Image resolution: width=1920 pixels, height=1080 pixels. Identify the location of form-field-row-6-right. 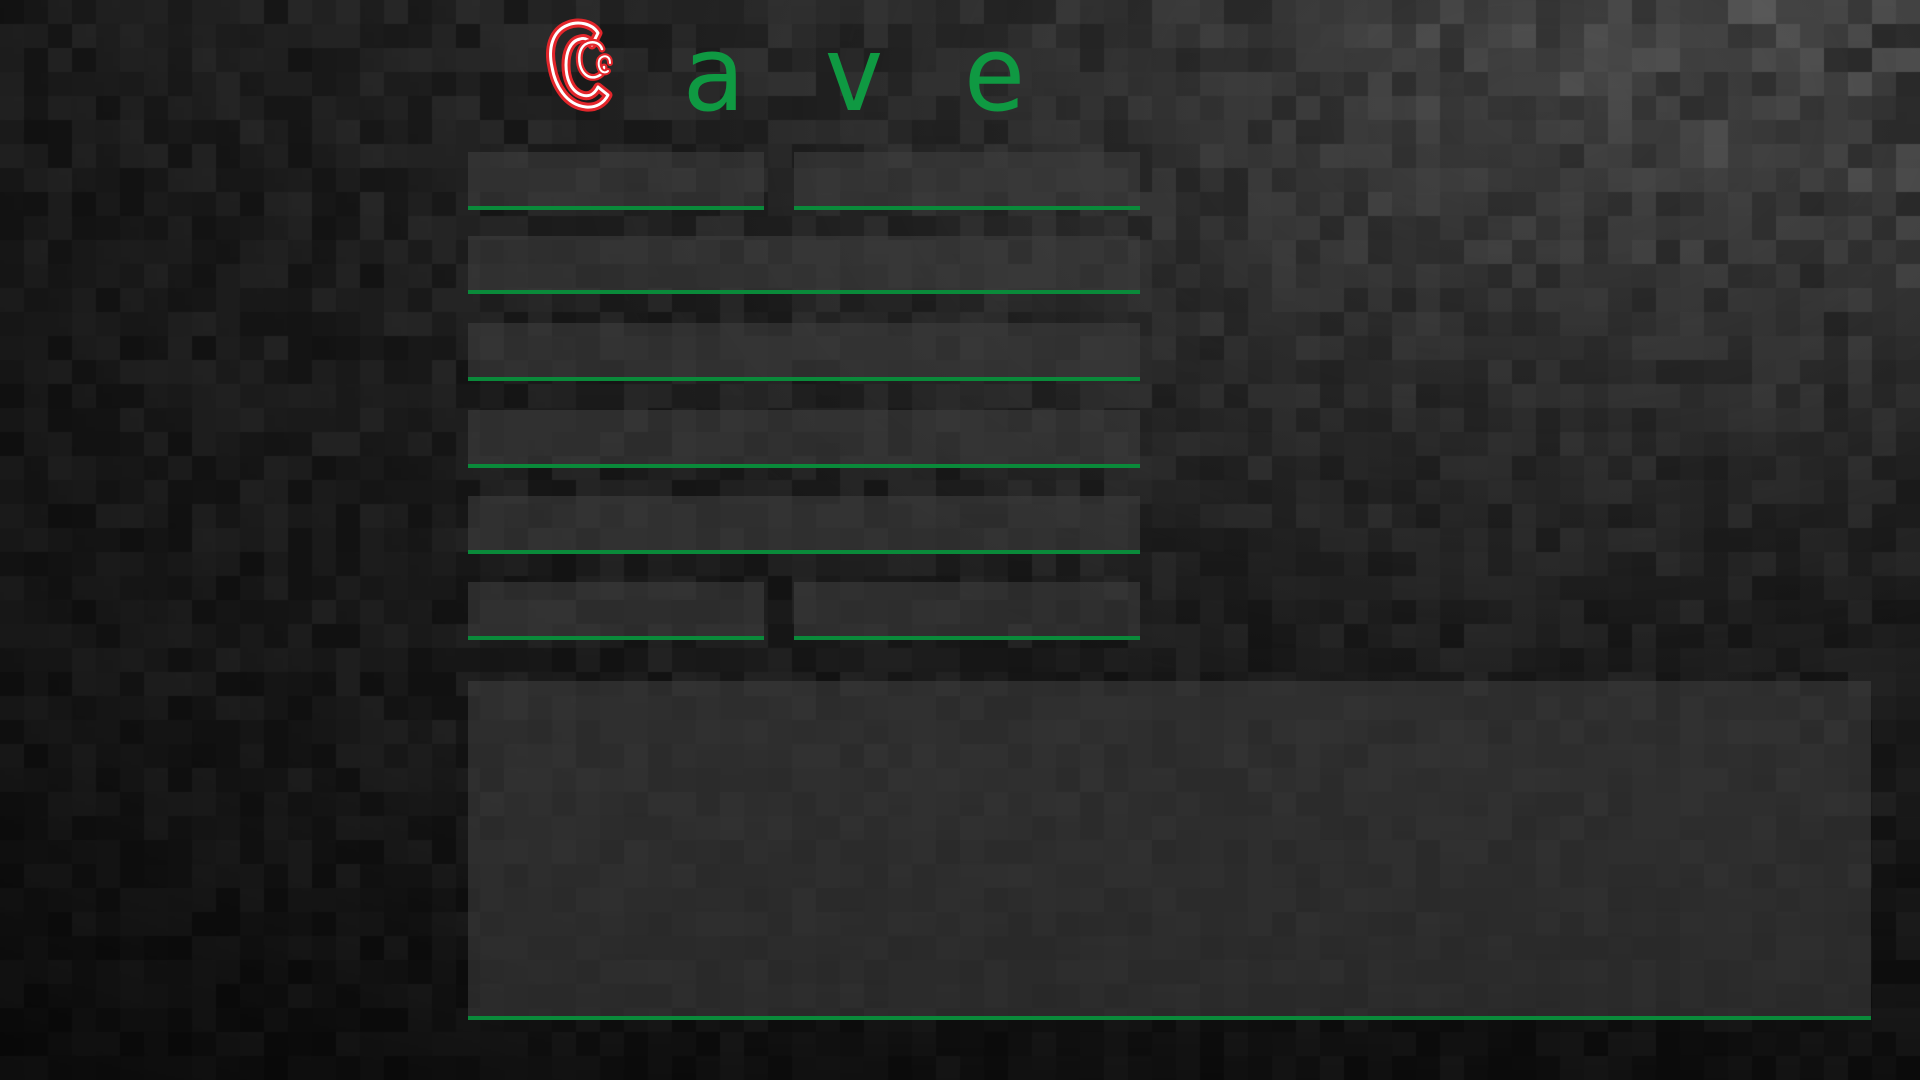
(967, 611).